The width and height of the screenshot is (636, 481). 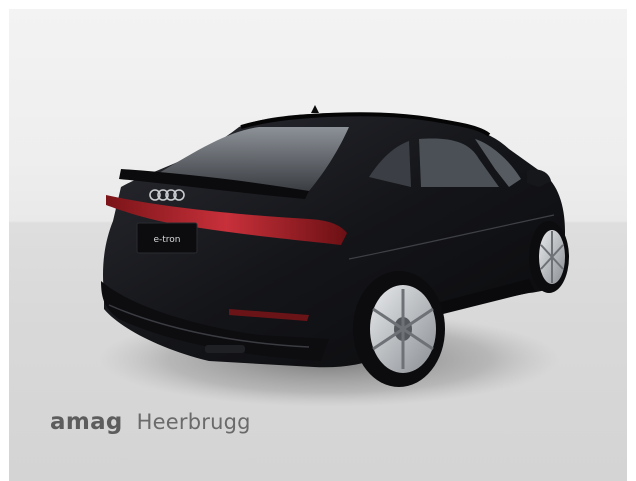 What do you see at coordinates (549, 257) in the screenshot?
I see `front-wheel` at bounding box center [549, 257].